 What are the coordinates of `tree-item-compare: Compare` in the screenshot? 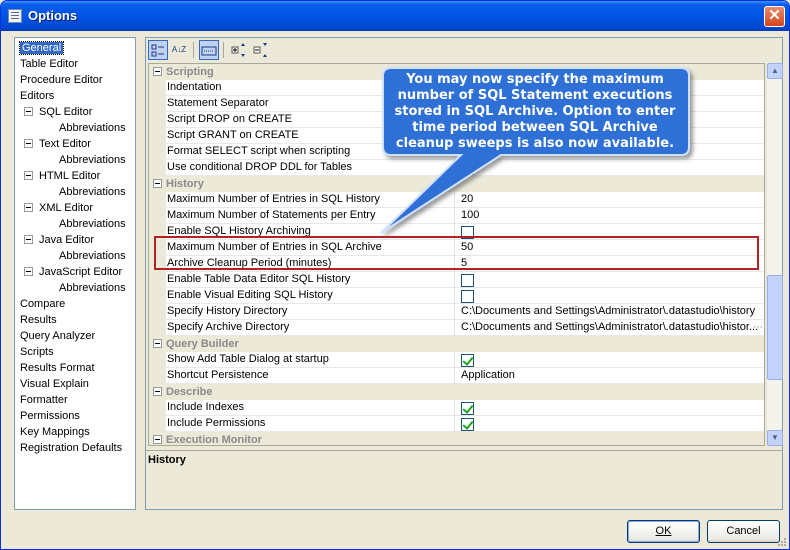 It's located at (42, 304).